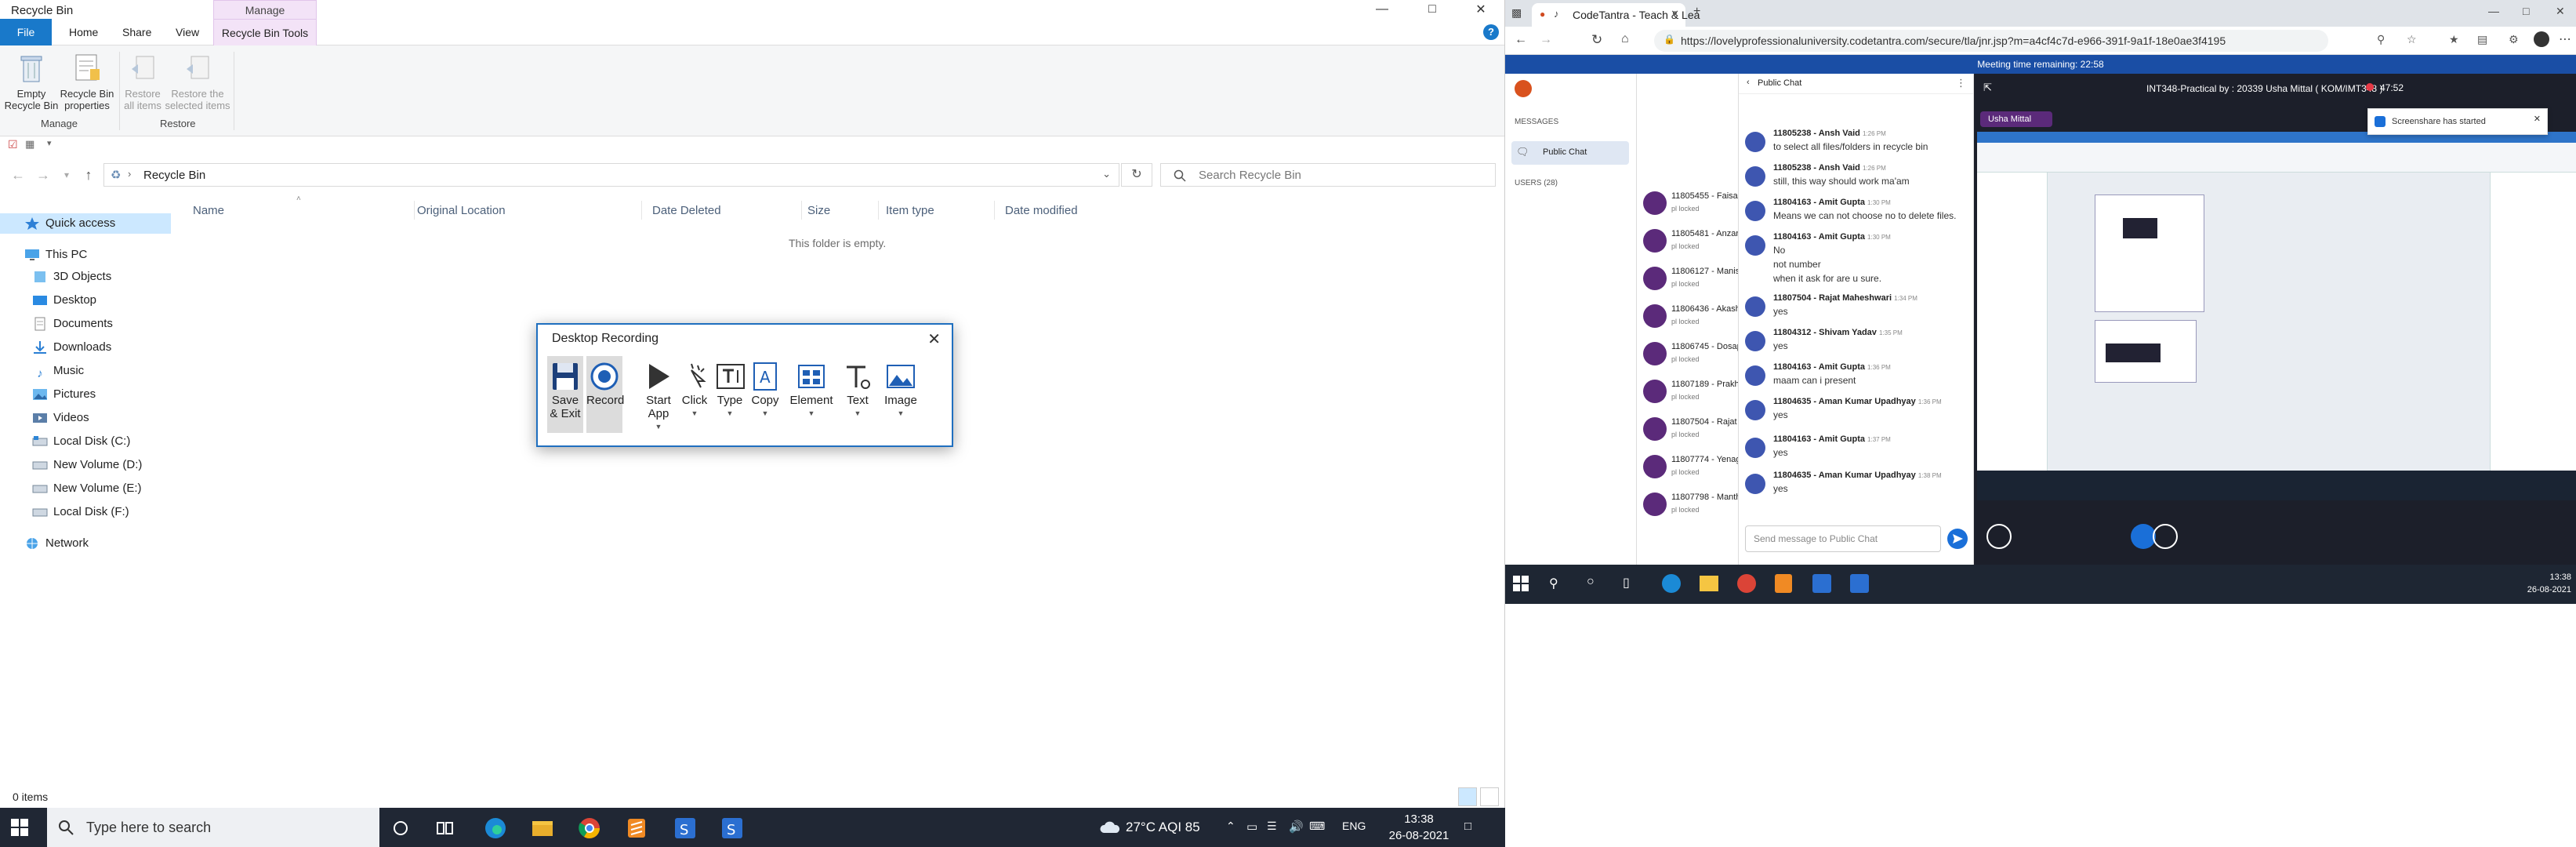  What do you see at coordinates (1625, 39) in the screenshot?
I see `home-icon: ⌂` at bounding box center [1625, 39].